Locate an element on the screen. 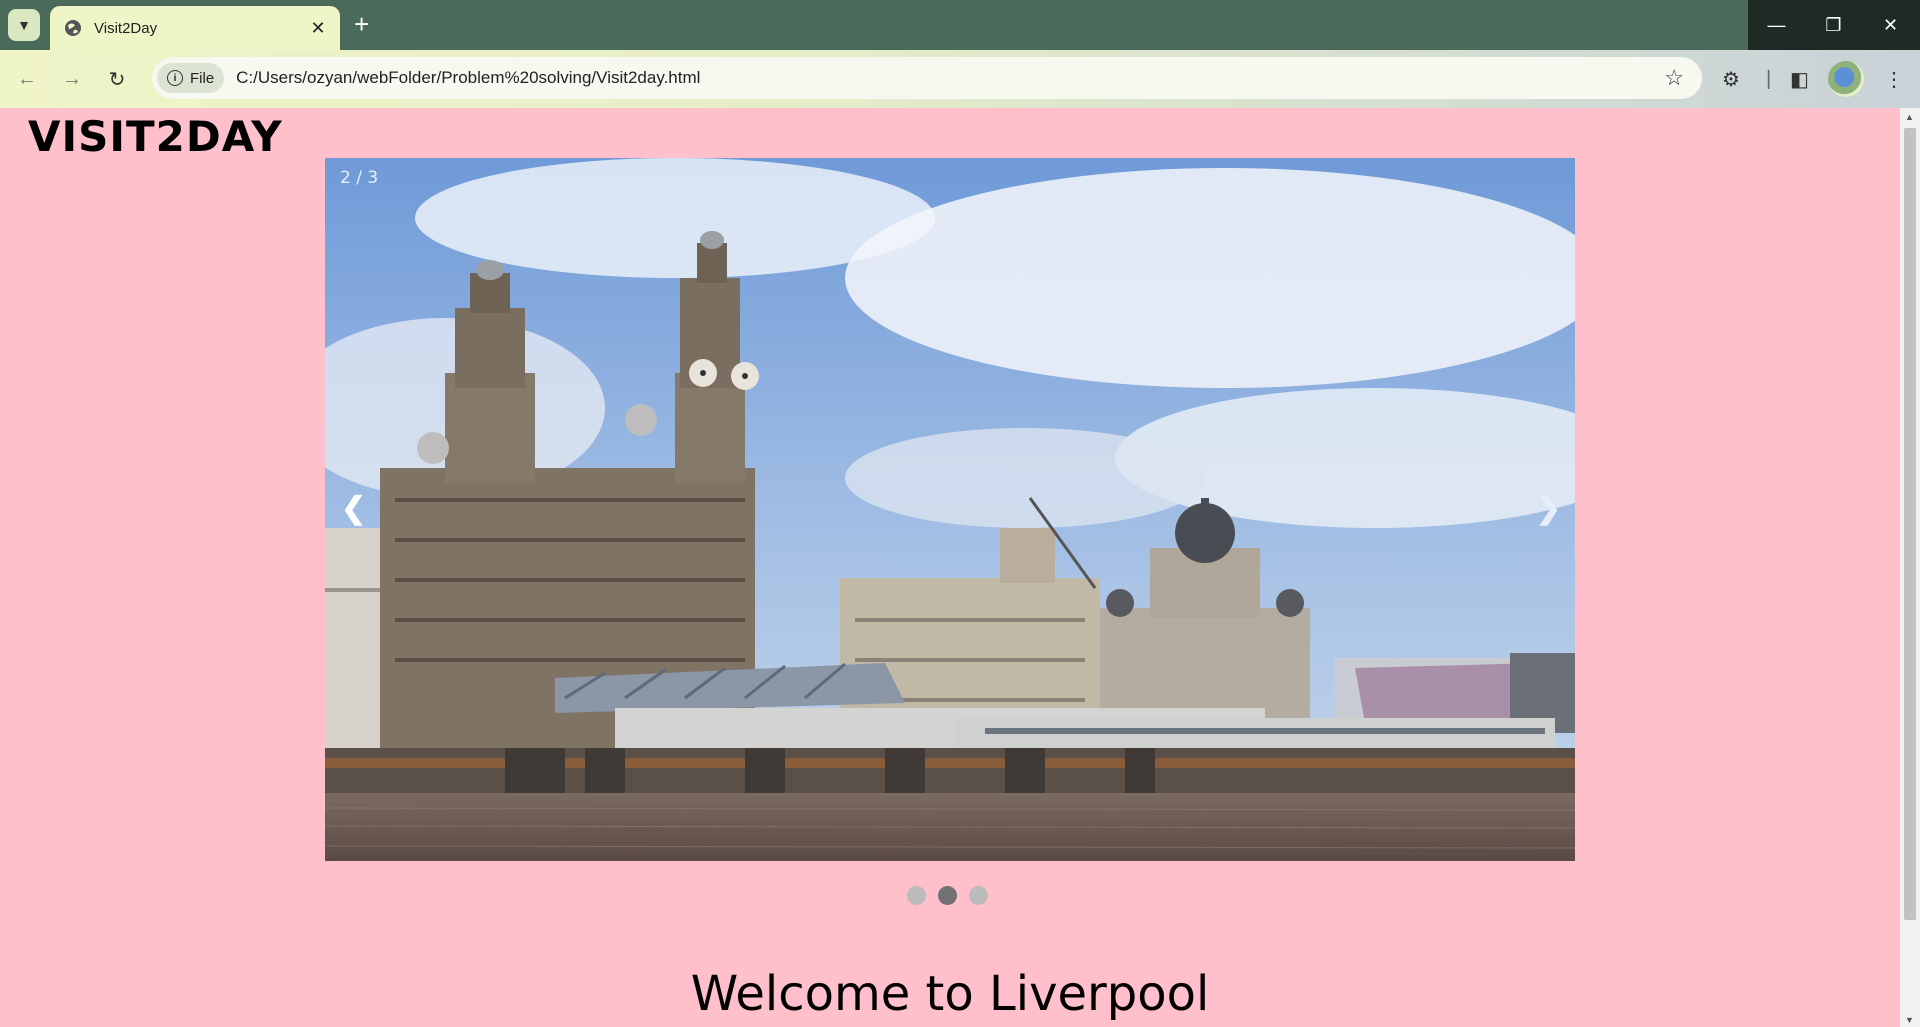  bookmark-star-icon: ☆ is located at coordinates (1674, 78).